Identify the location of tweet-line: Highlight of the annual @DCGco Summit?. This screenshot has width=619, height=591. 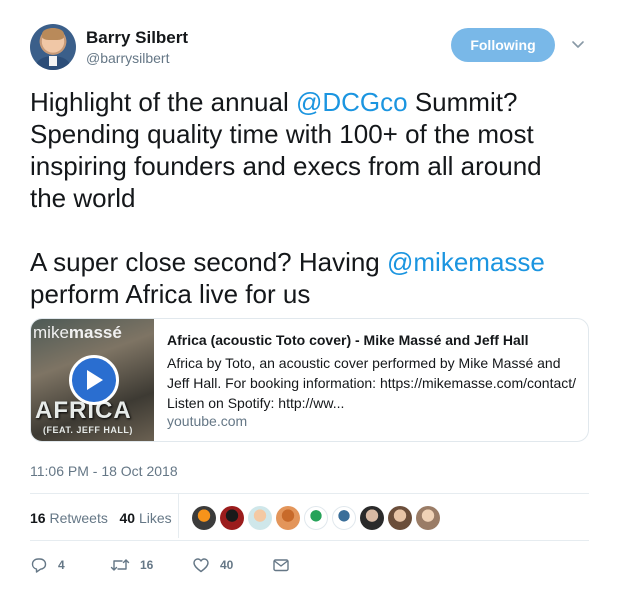
(315, 102).